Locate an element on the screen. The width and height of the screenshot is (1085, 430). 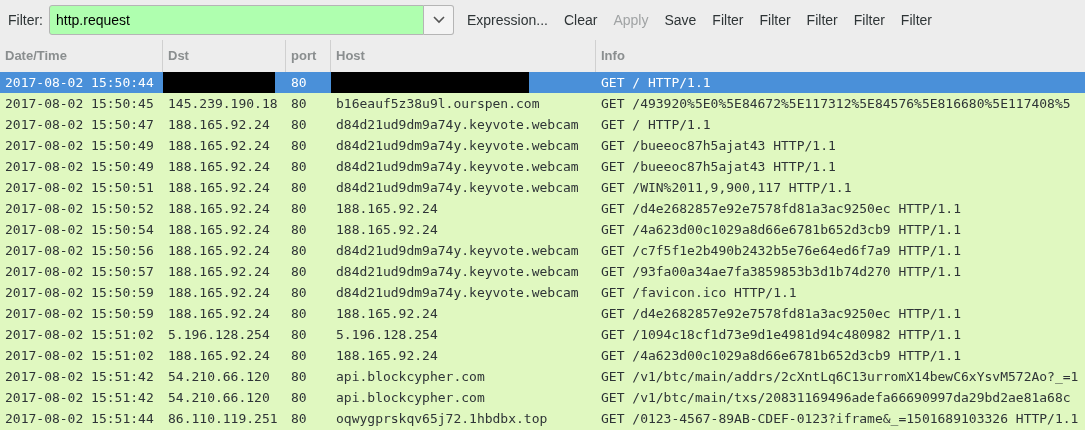
table-cell-text: GET /c7f5f1e2b490b2432b5e76e64ed6f7a9 HTTP/1.1 is located at coordinates (781, 250).